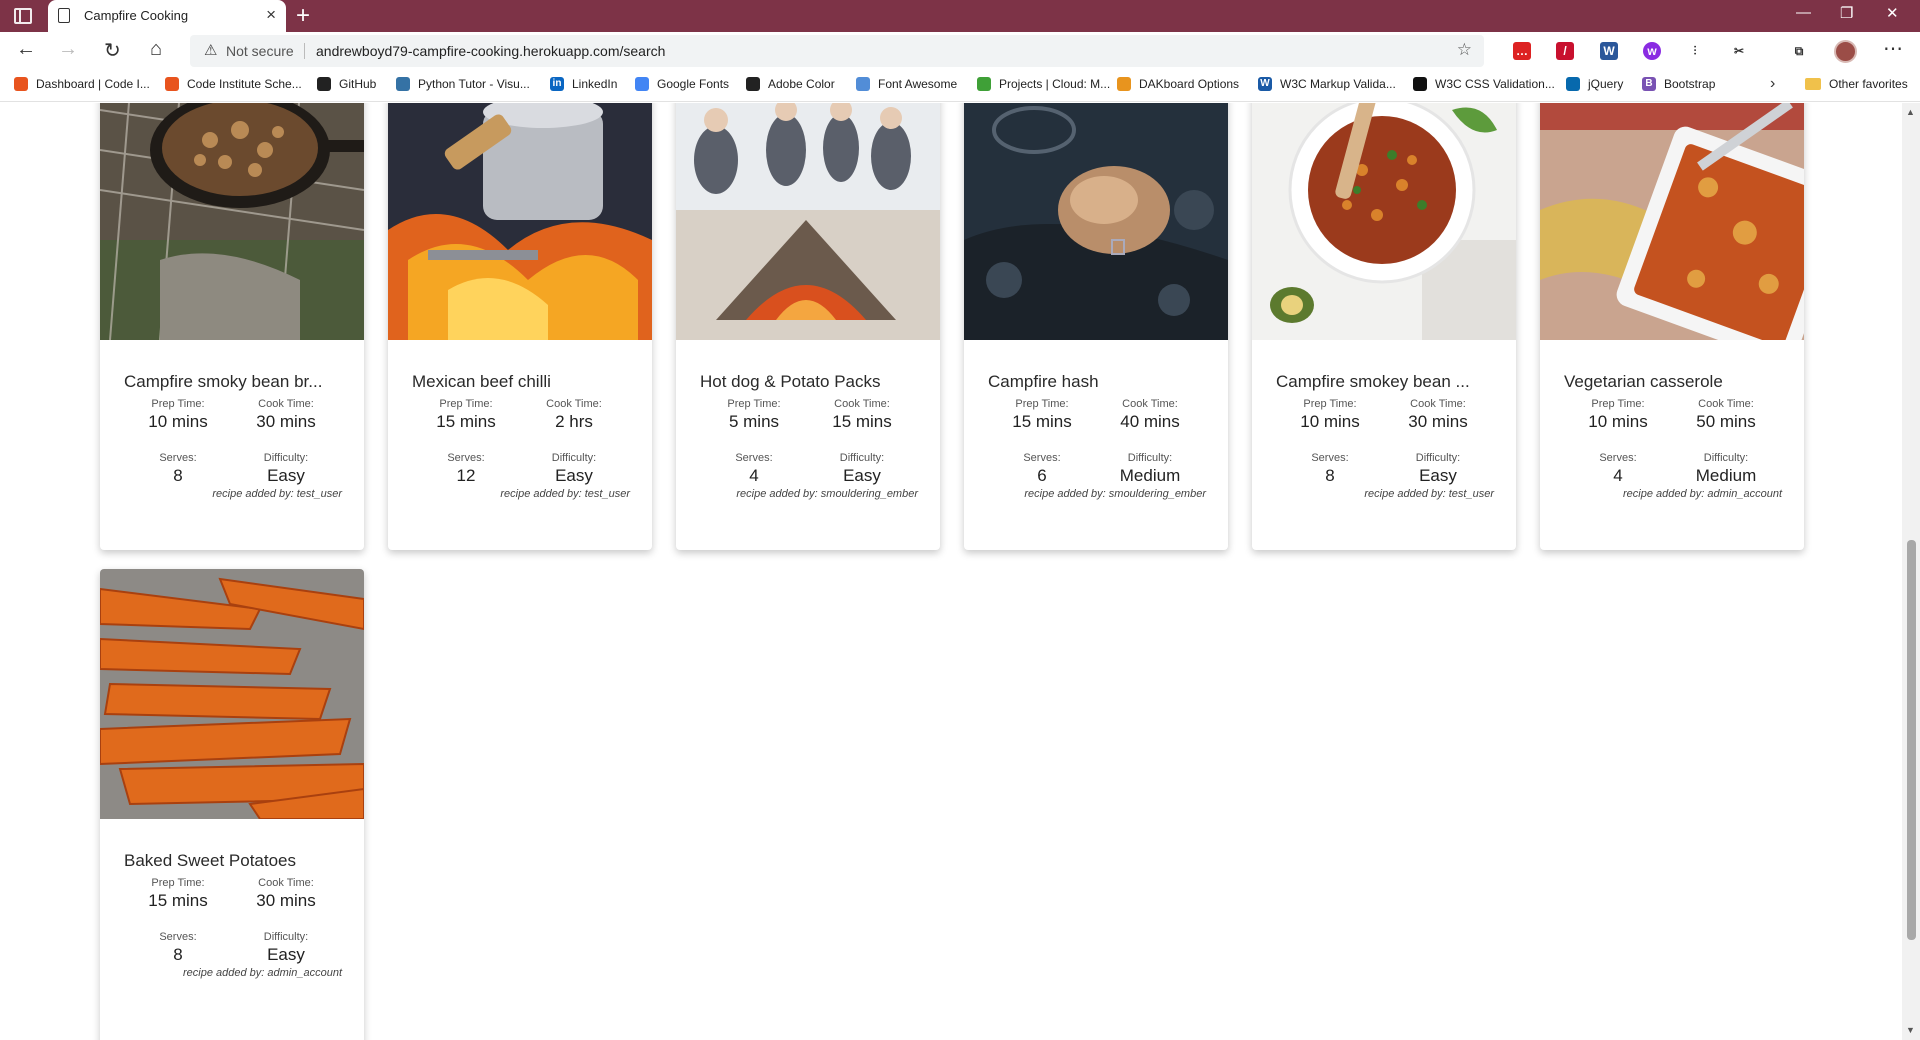 This screenshot has height=1040, width=1920. What do you see at coordinates (1739, 51) in the screenshot?
I see `extension-tools-icon: ✂` at bounding box center [1739, 51].